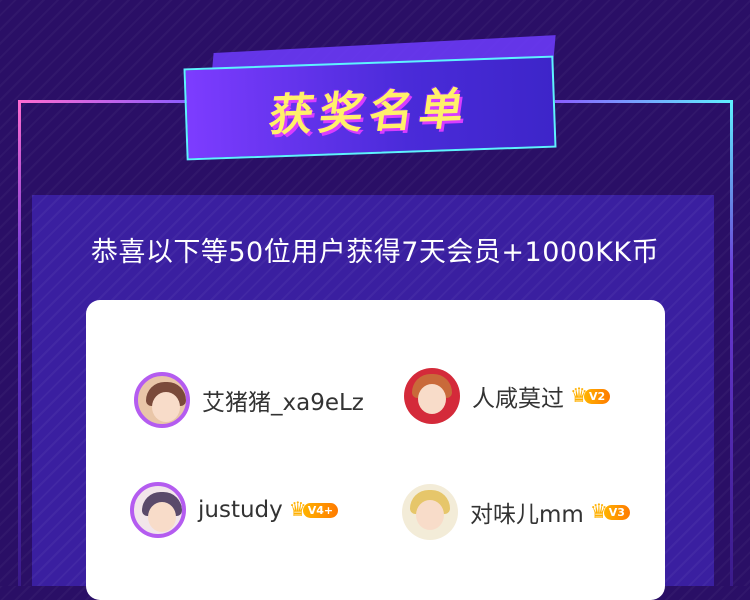 The height and width of the screenshot is (600, 750). I want to click on vip-badge: ♛ V4+, so click(314, 510).